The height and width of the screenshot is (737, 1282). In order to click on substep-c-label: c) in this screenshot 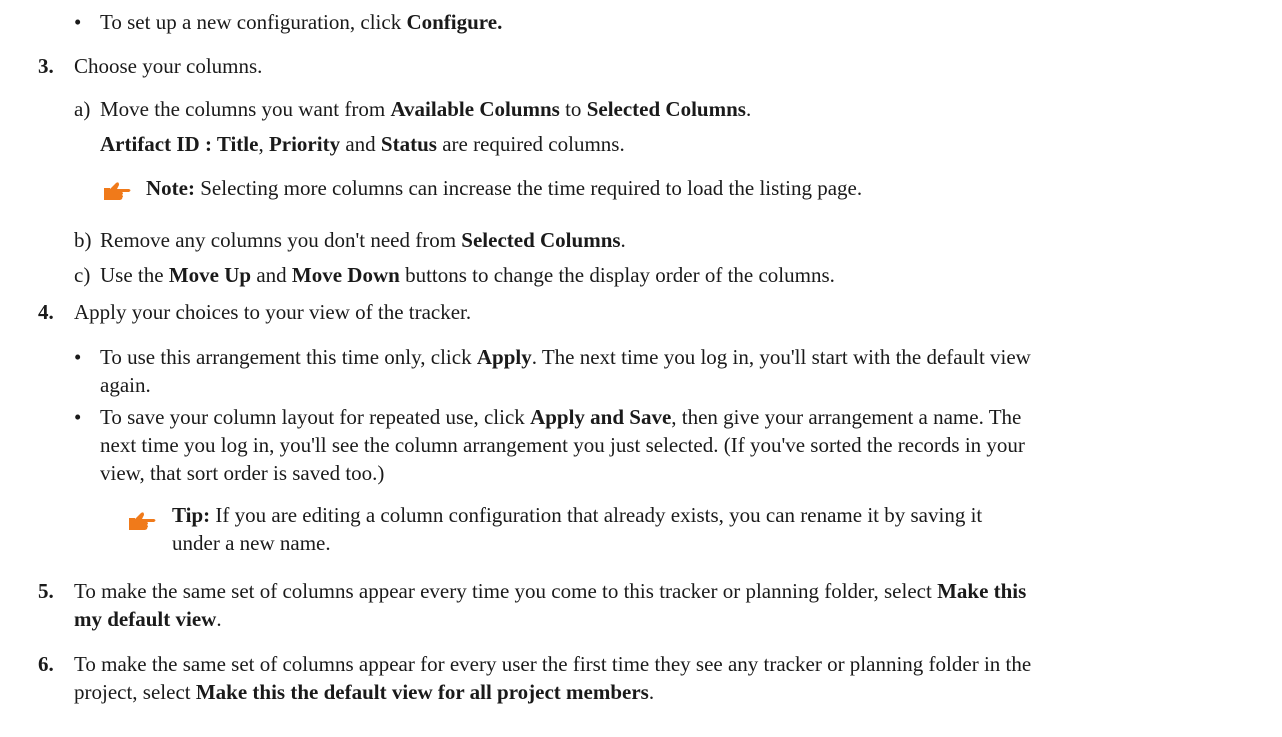, I will do `click(82, 275)`.